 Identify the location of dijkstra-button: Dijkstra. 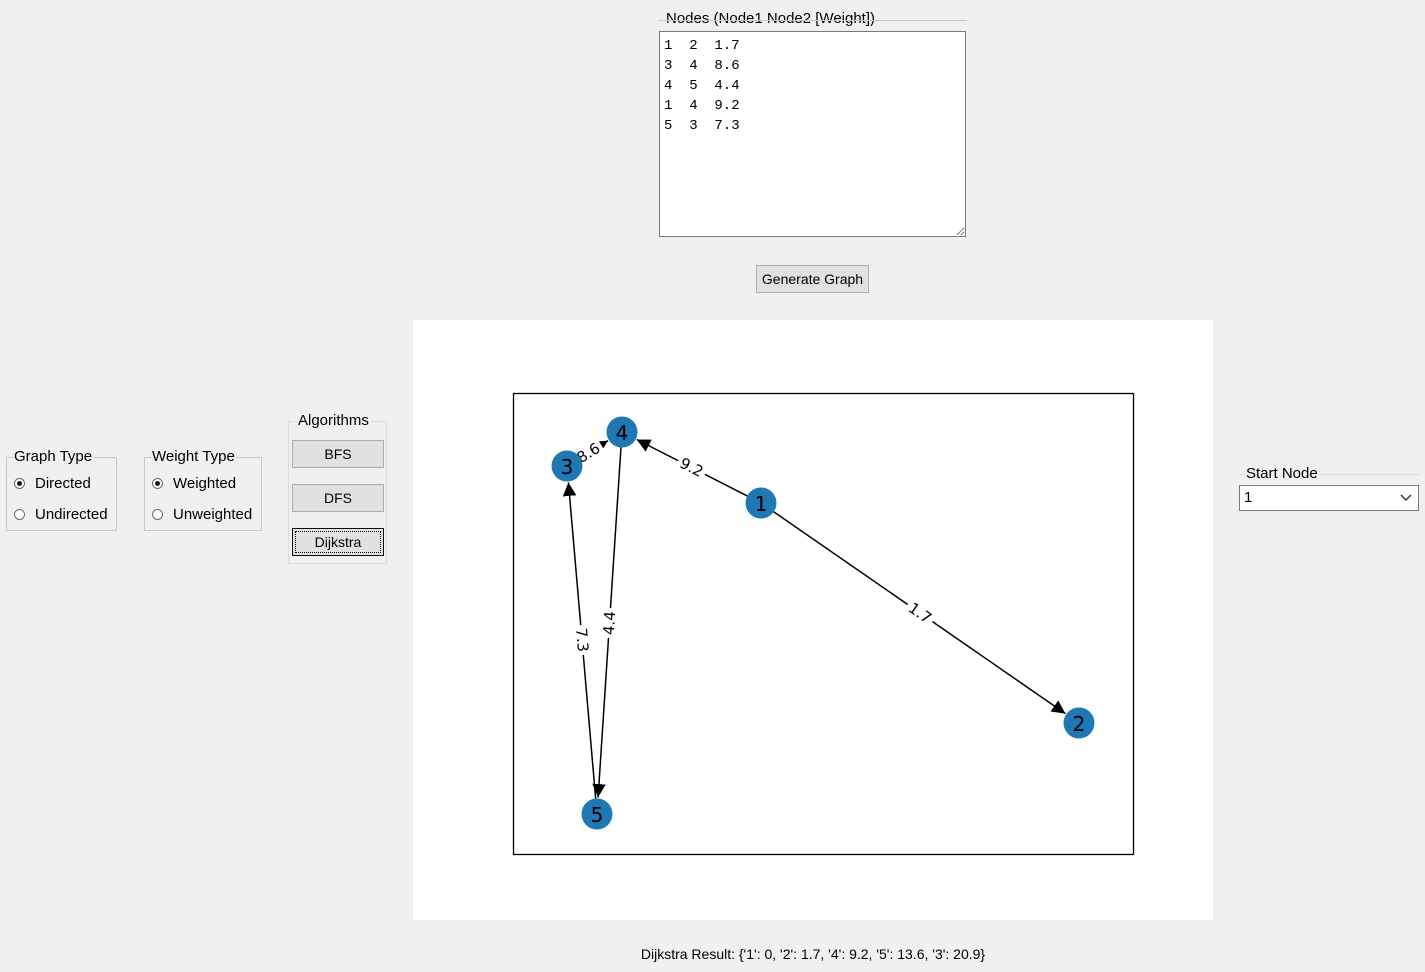
(338, 542).